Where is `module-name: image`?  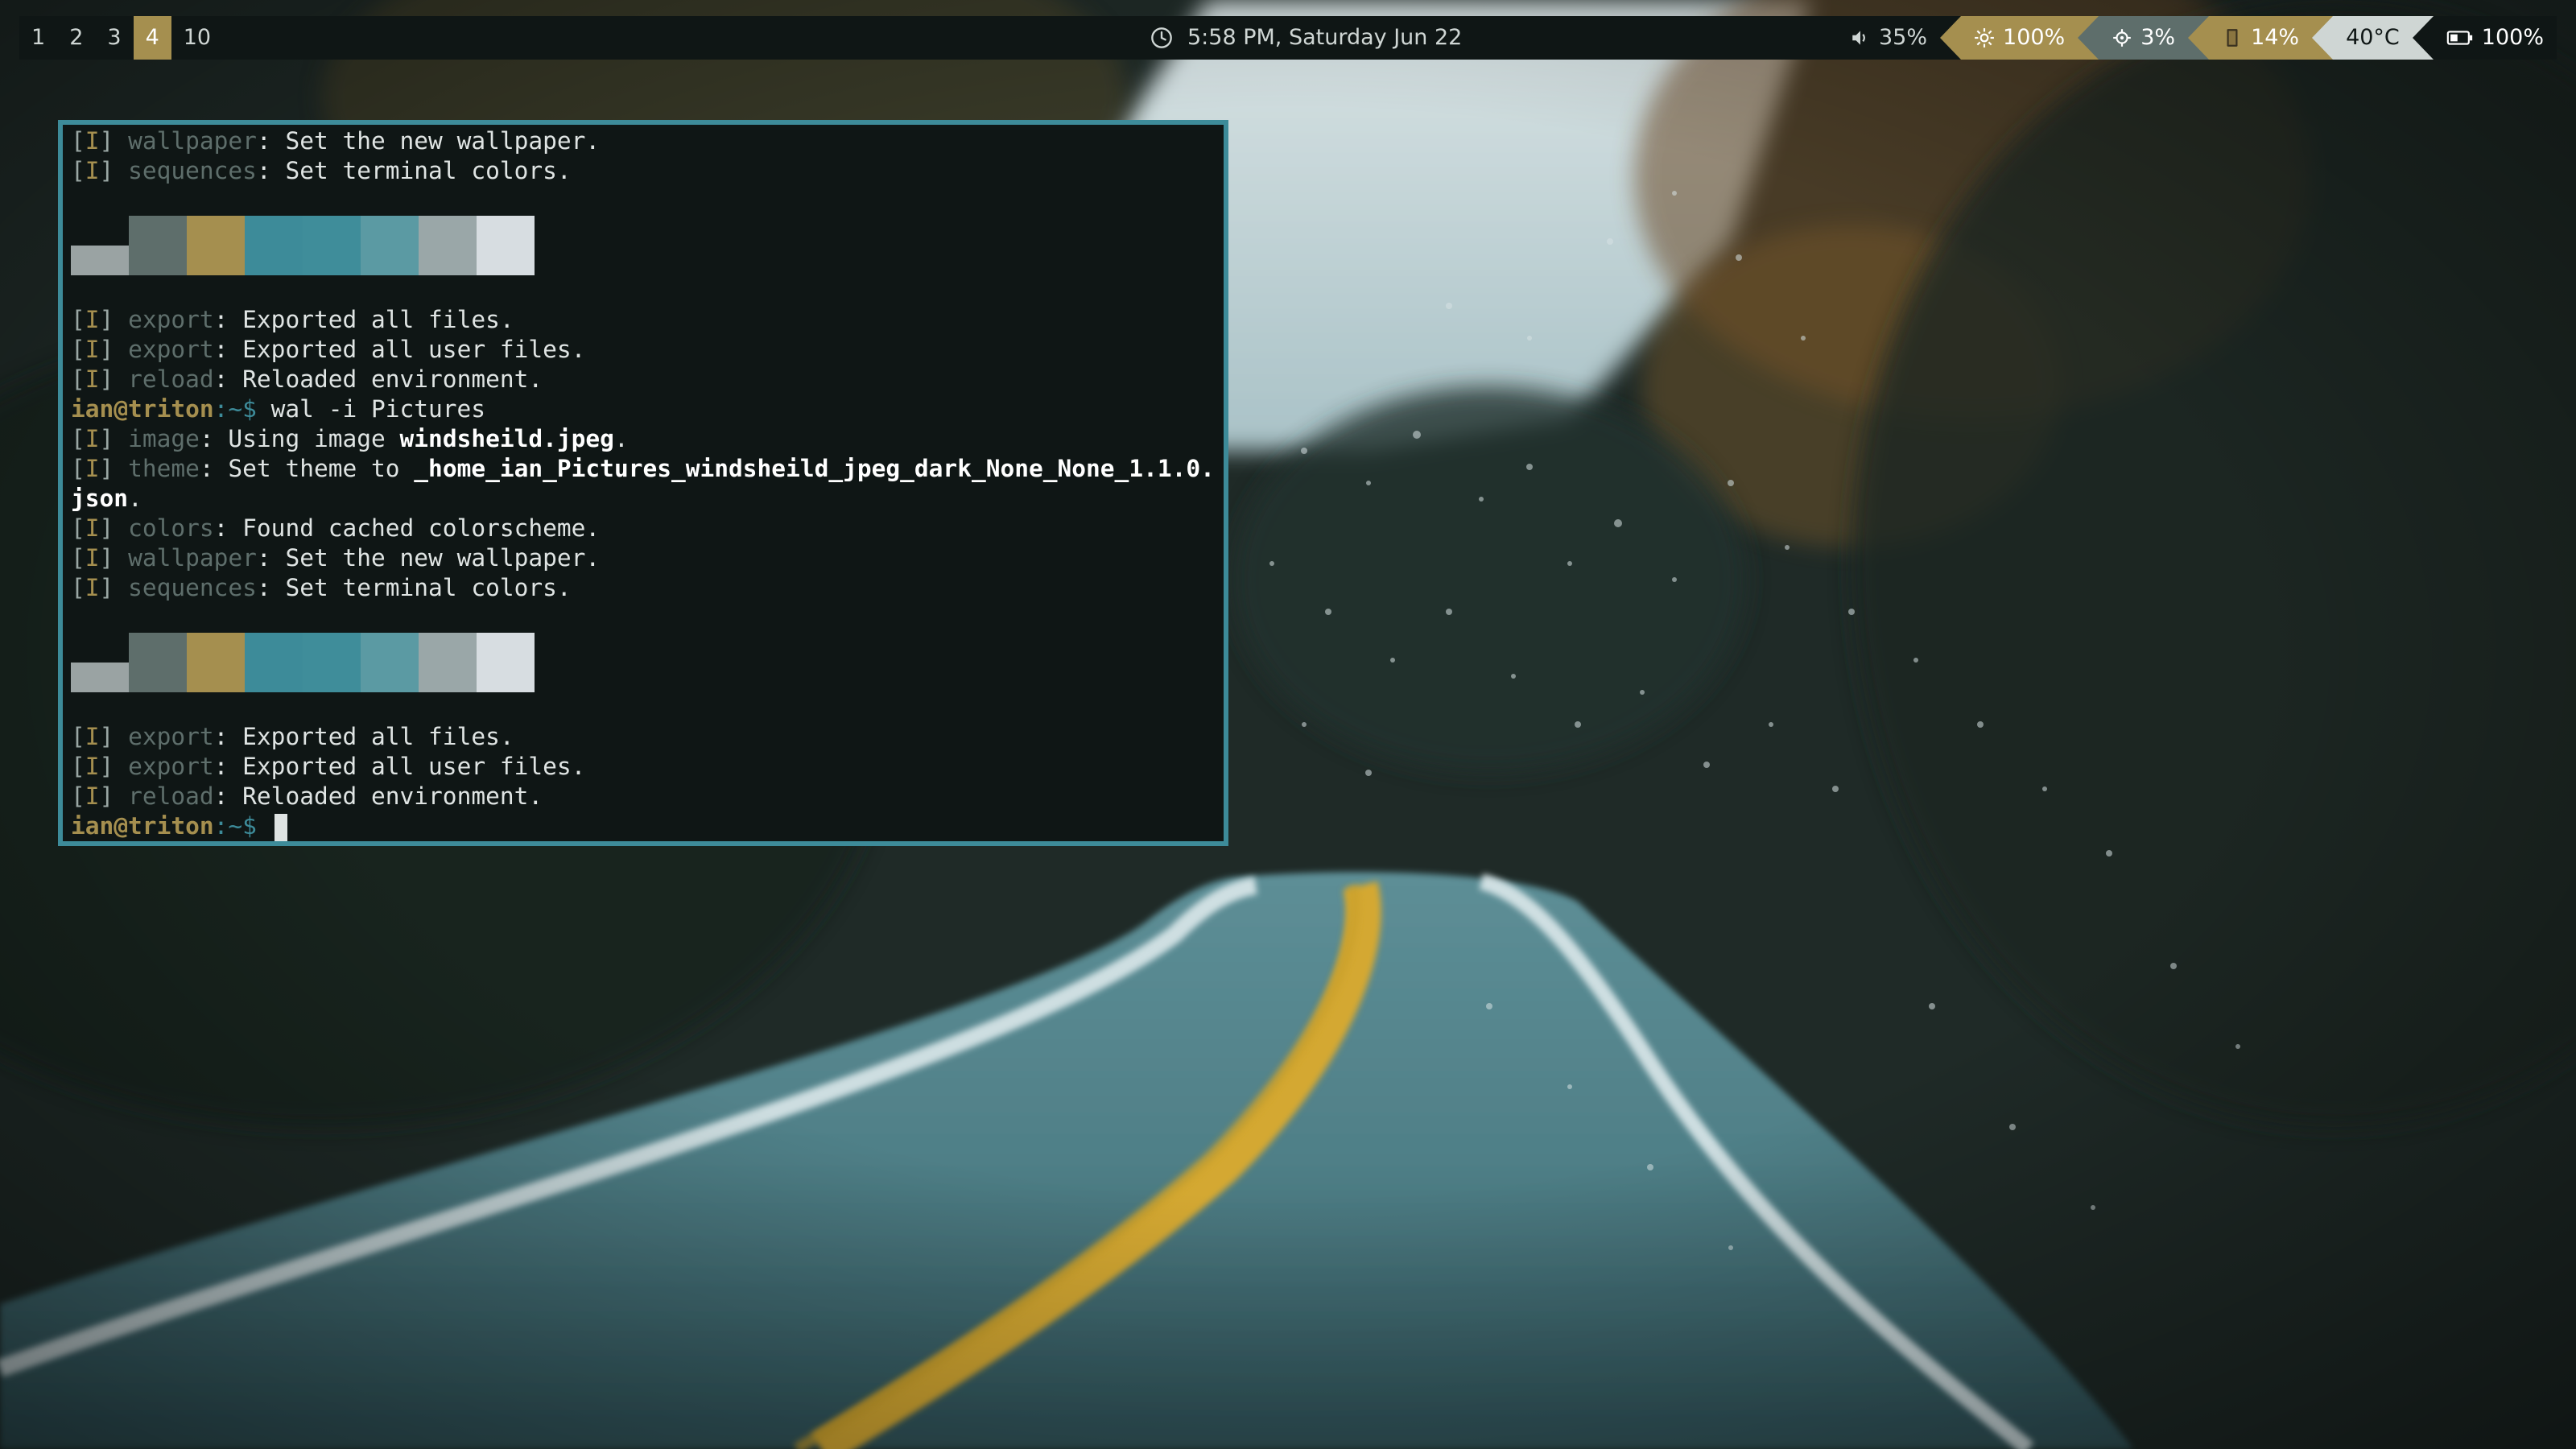
module-name: image is located at coordinates (164, 438).